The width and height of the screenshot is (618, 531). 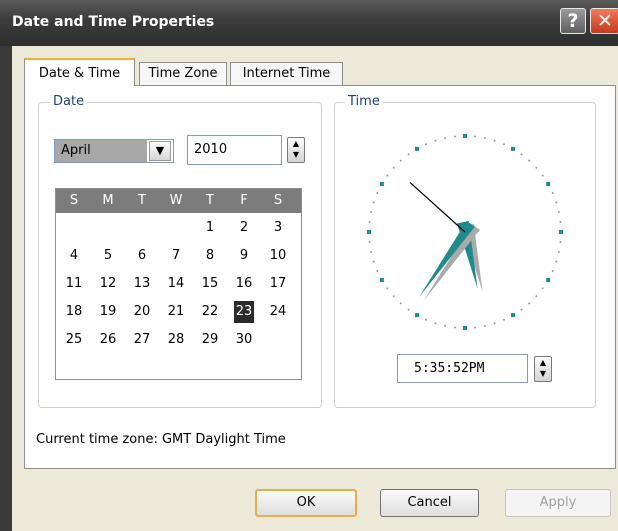 I want to click on calendar-day: 18, so click(x=74, y=312).